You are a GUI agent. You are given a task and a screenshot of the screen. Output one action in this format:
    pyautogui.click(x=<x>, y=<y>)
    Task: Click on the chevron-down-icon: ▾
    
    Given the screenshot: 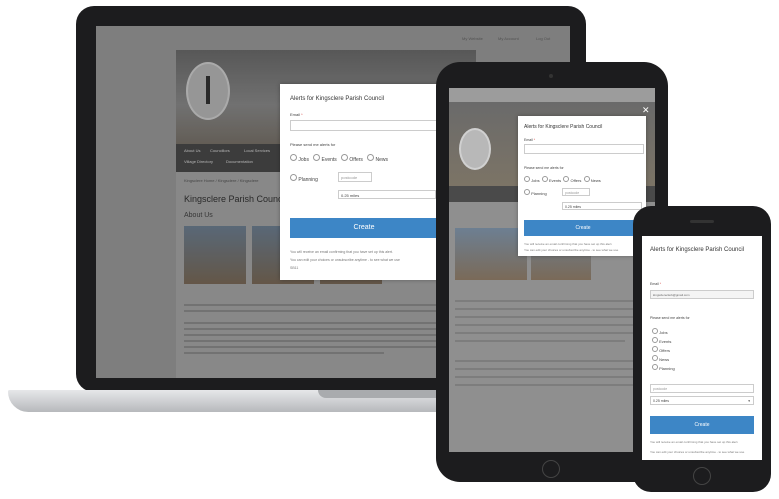 What is the action you would take?
    pyautogui.click(x=749, y=401)
    